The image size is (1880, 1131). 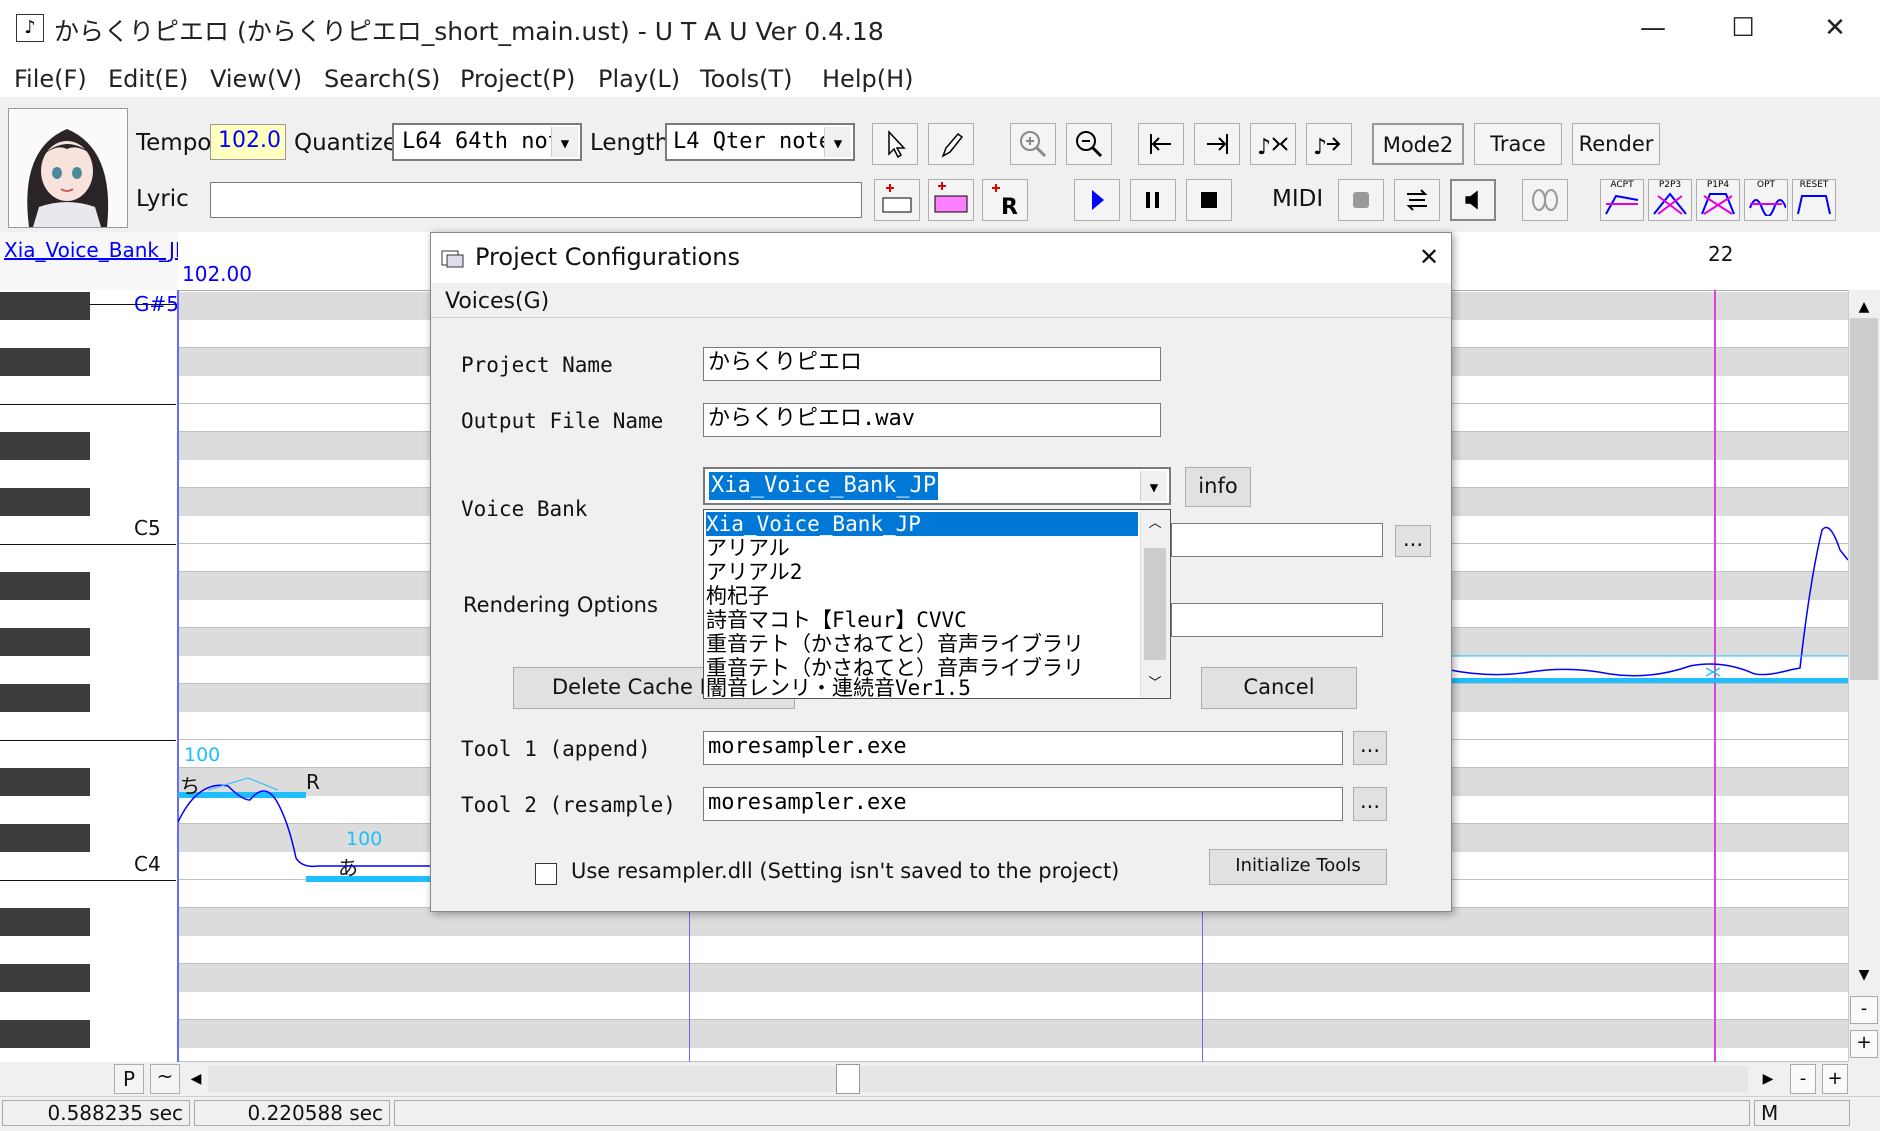 What do you see at coordinates (895, 144) in the screenshot?
I see `pointer-tool-button` at bounding box center [895, 144].